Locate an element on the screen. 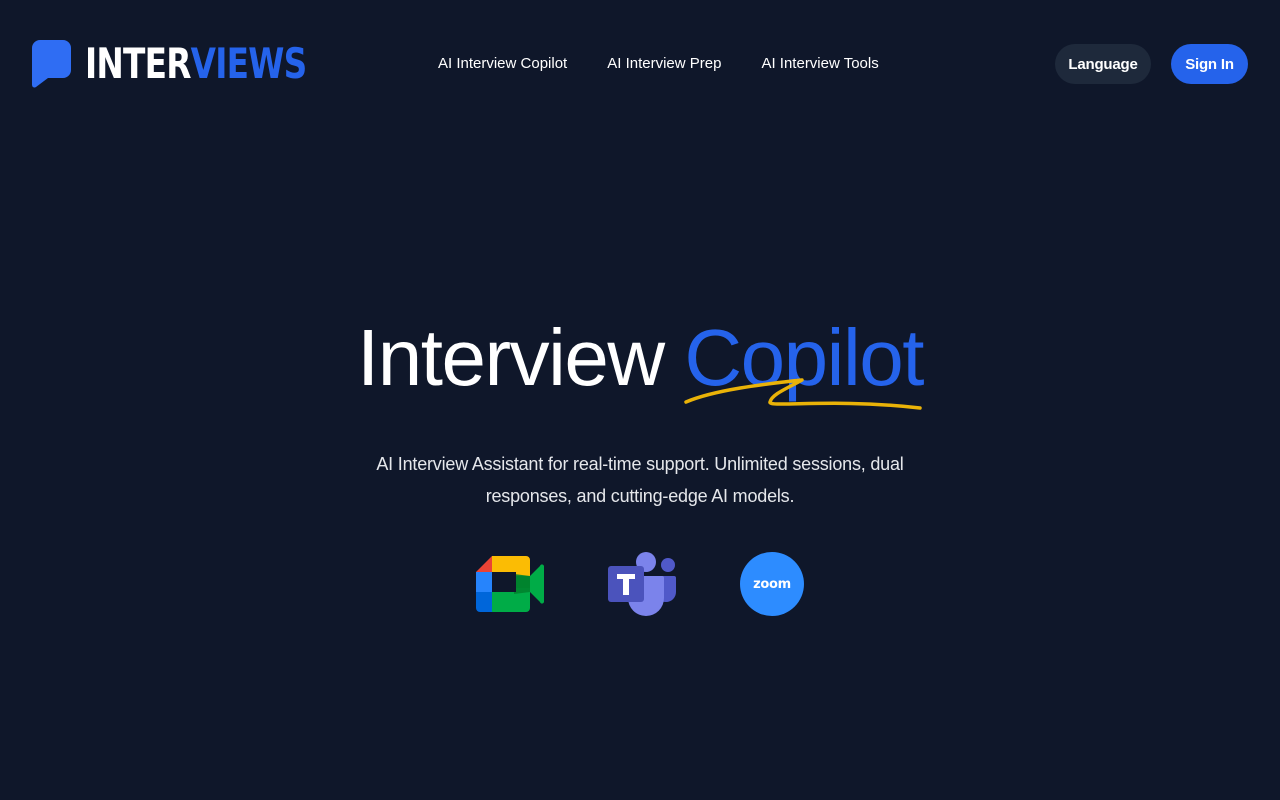  logo-text-views: VIEWS is located at coordinates (249, 63).